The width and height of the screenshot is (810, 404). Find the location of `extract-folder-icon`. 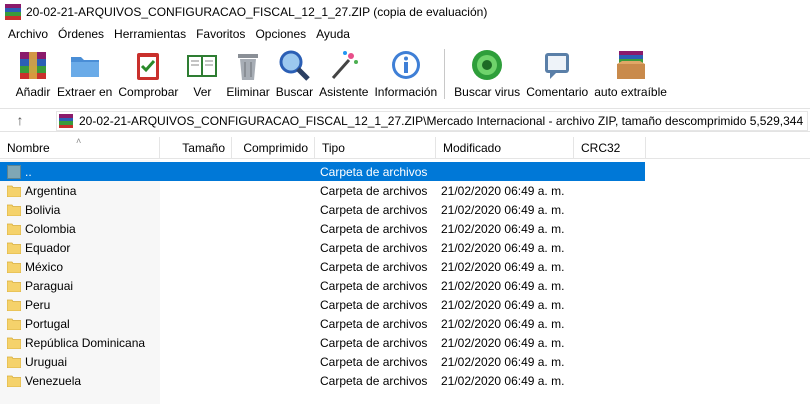

extract-folder-icon is located at coordinates (85, 65).